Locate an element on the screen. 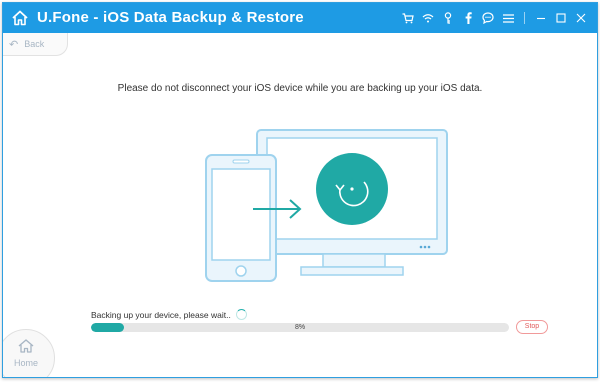  cart-icon is located at coordinates (408, 18).